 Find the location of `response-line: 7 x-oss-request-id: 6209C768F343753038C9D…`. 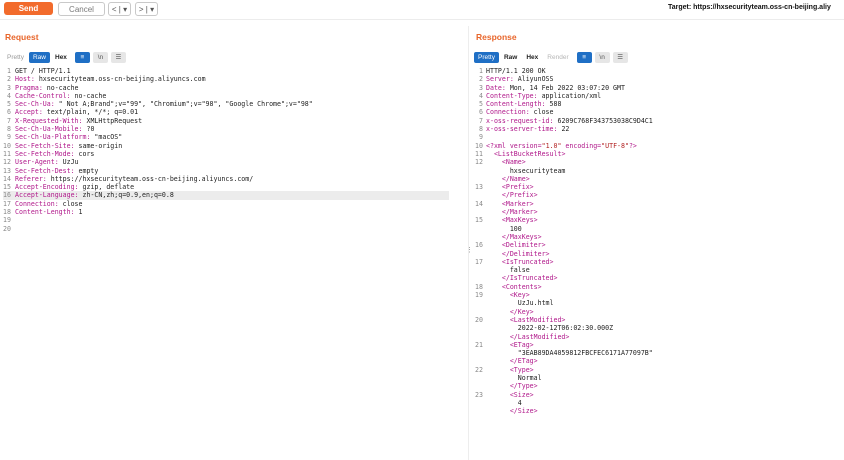

response-line: 7 x-oss-request-id: 6209C768F343753038C9D… is located at coordinates (563, 121).